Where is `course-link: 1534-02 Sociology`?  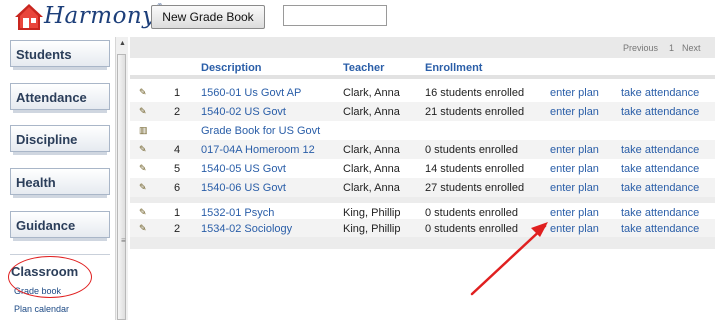
course-link: 1534-02 Sociology is located at coordinates (246, 229).